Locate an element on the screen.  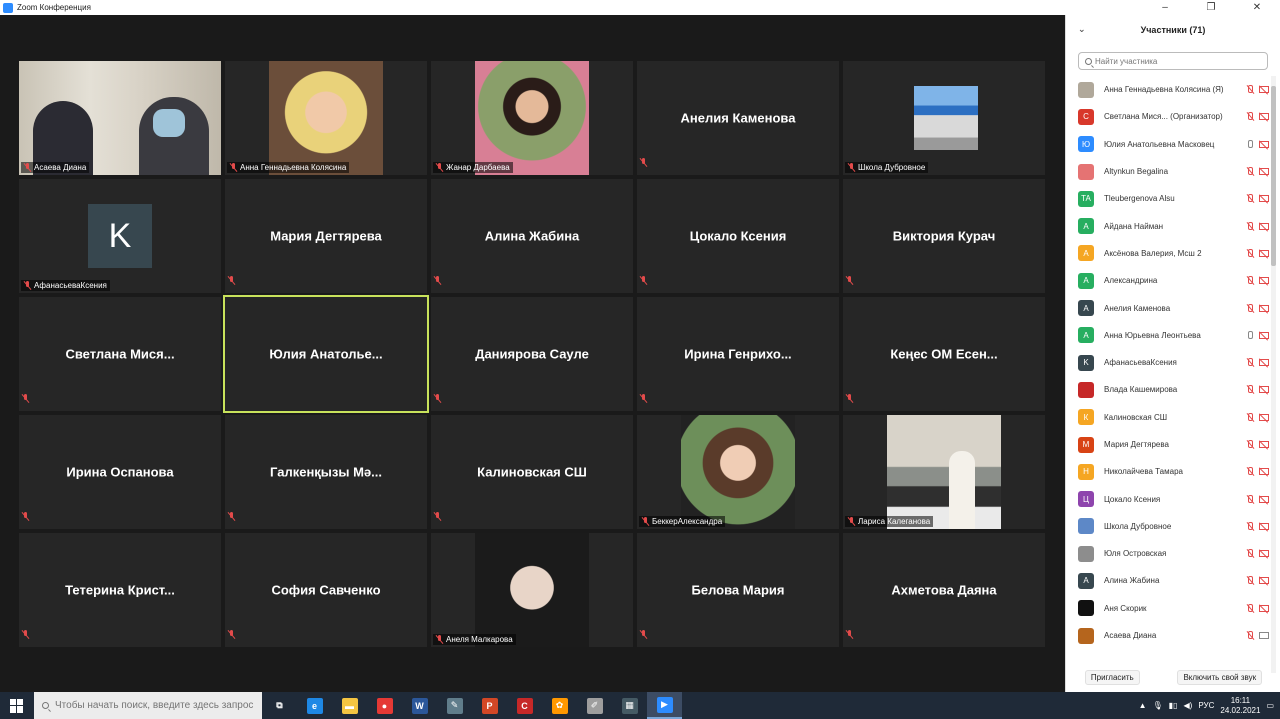
microphone-icon: 🎙 is located at coordinates (1158, 705).